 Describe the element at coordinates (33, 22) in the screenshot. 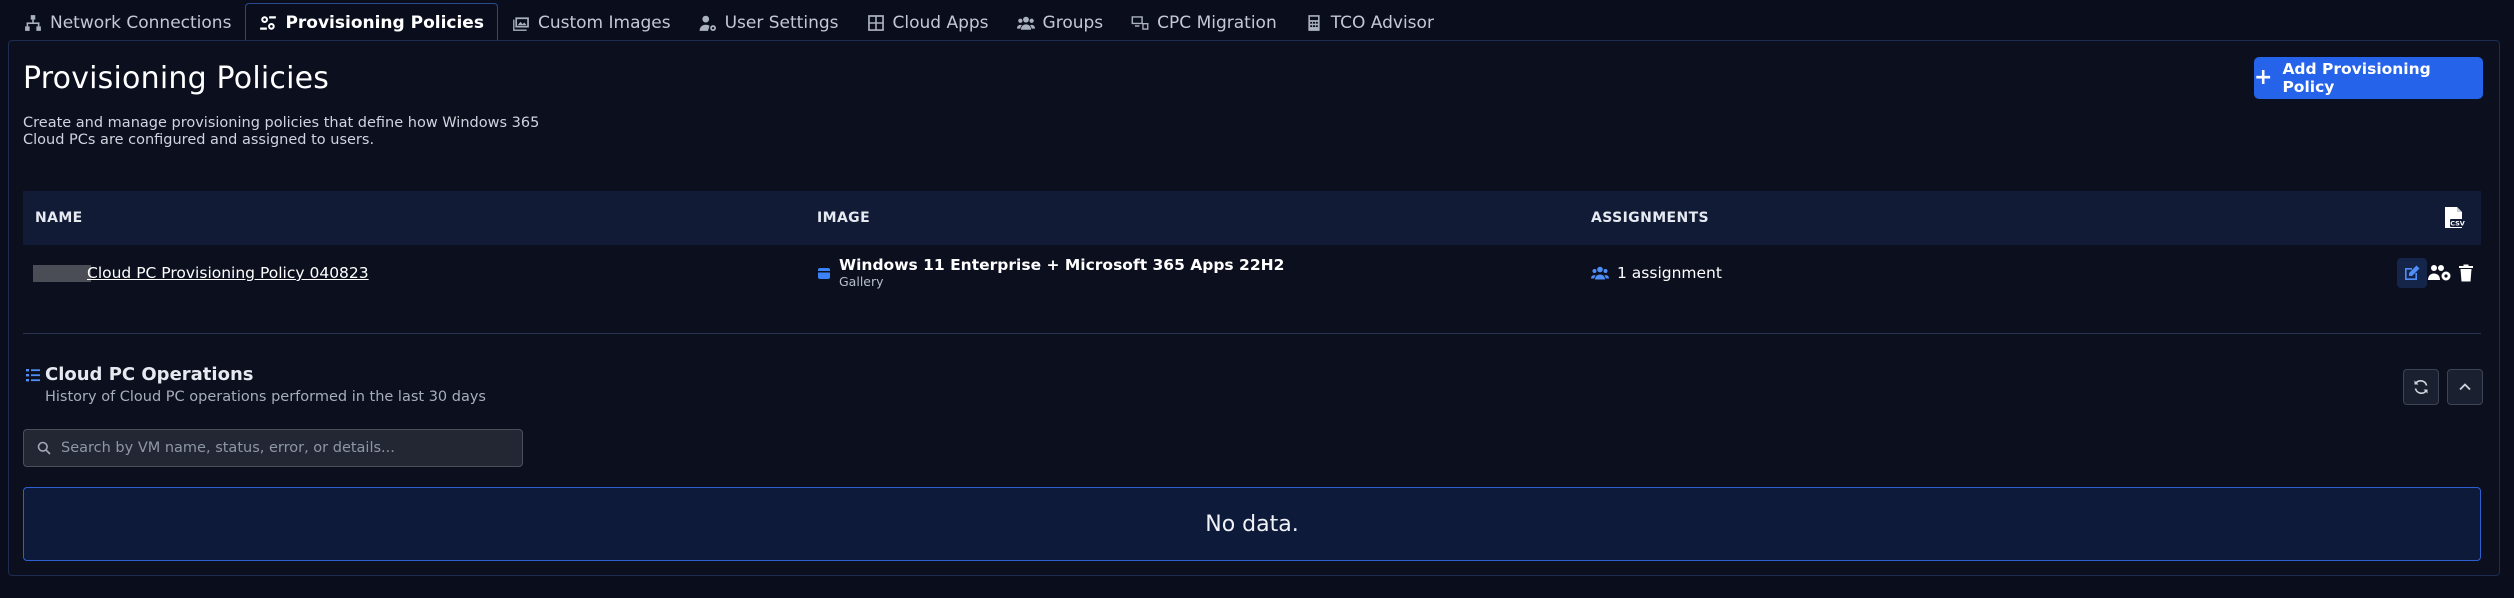

I see `network-icon` at that location.